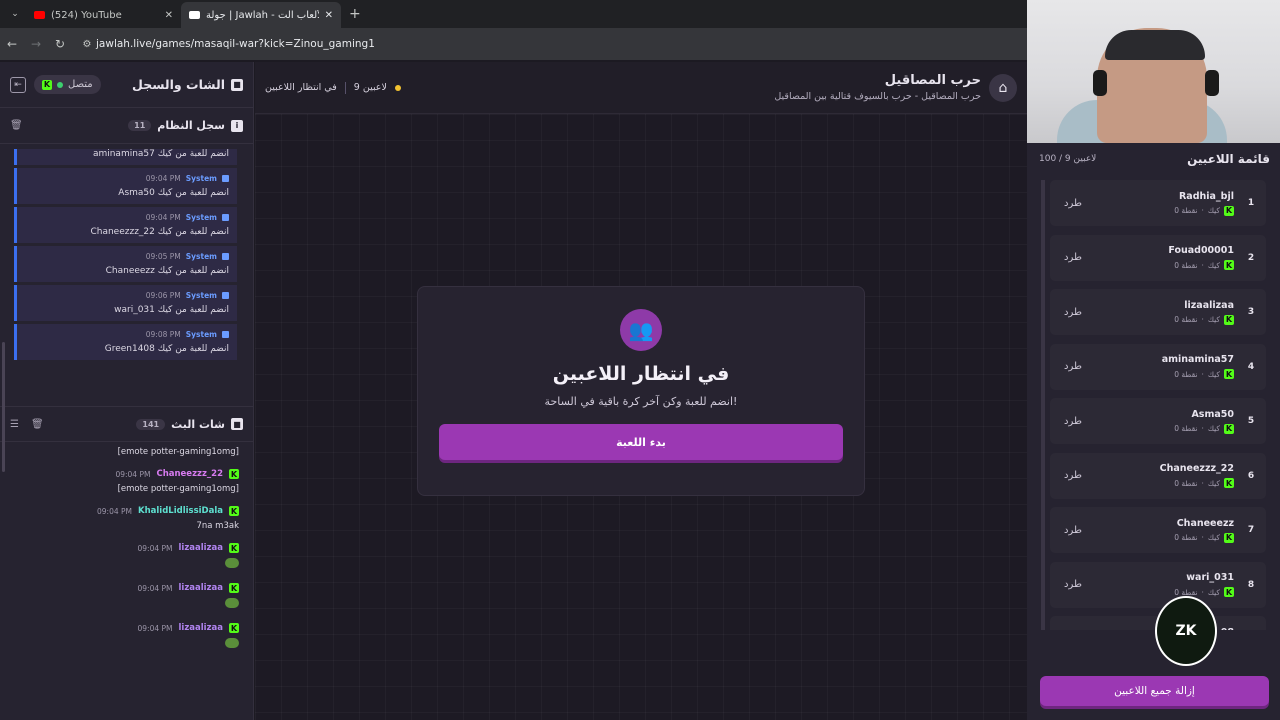  Describe the element at coordinates (301, 87) in the screenshot. I see `game-state: في انتظار اللاعبين` at that location.